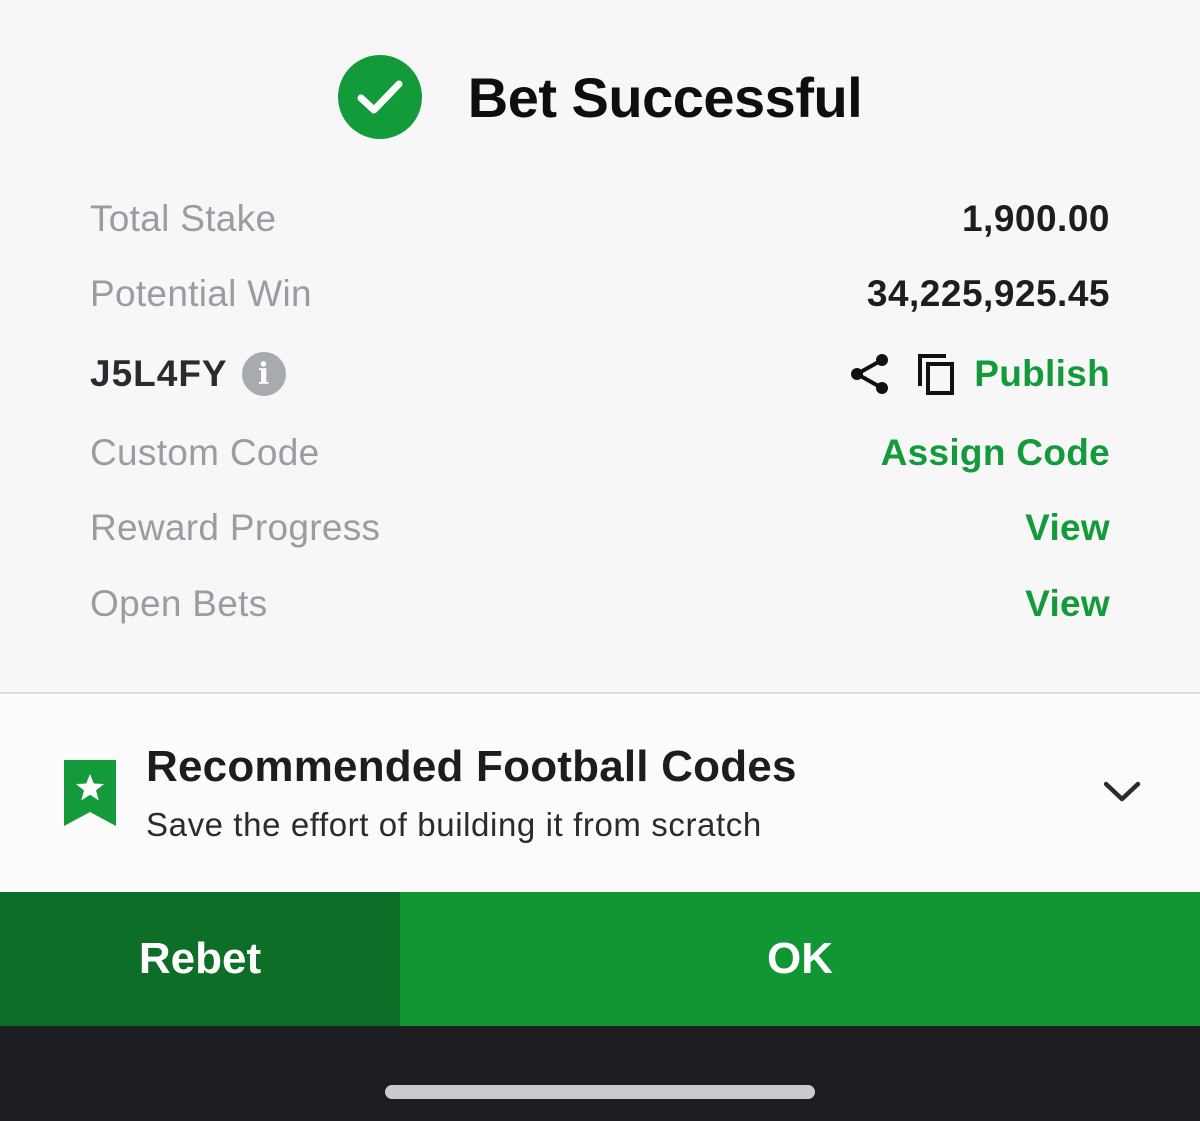  What do you see at coordinates (936, 374) in the screenshot?
I see `copy-icon` at bounding box center [936, 374].